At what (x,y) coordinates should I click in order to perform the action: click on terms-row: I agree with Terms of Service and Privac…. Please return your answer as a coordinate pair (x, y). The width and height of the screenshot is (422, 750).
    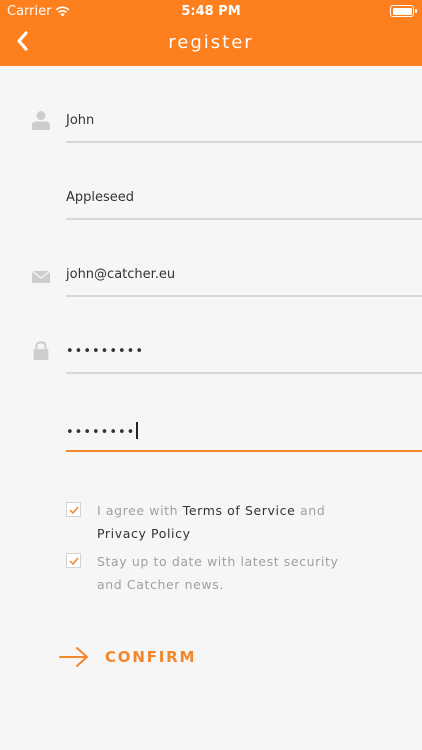
    Looking at the image, I should click on (216, 522).